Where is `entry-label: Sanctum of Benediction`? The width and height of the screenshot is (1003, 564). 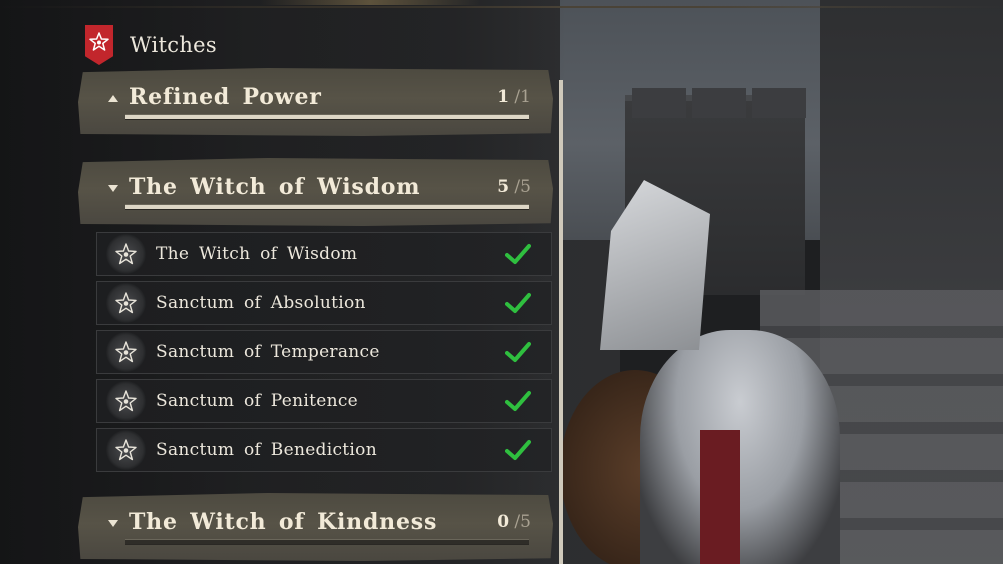
entry-label: Sanctum of Benediction is located at coordinates (266, 450).